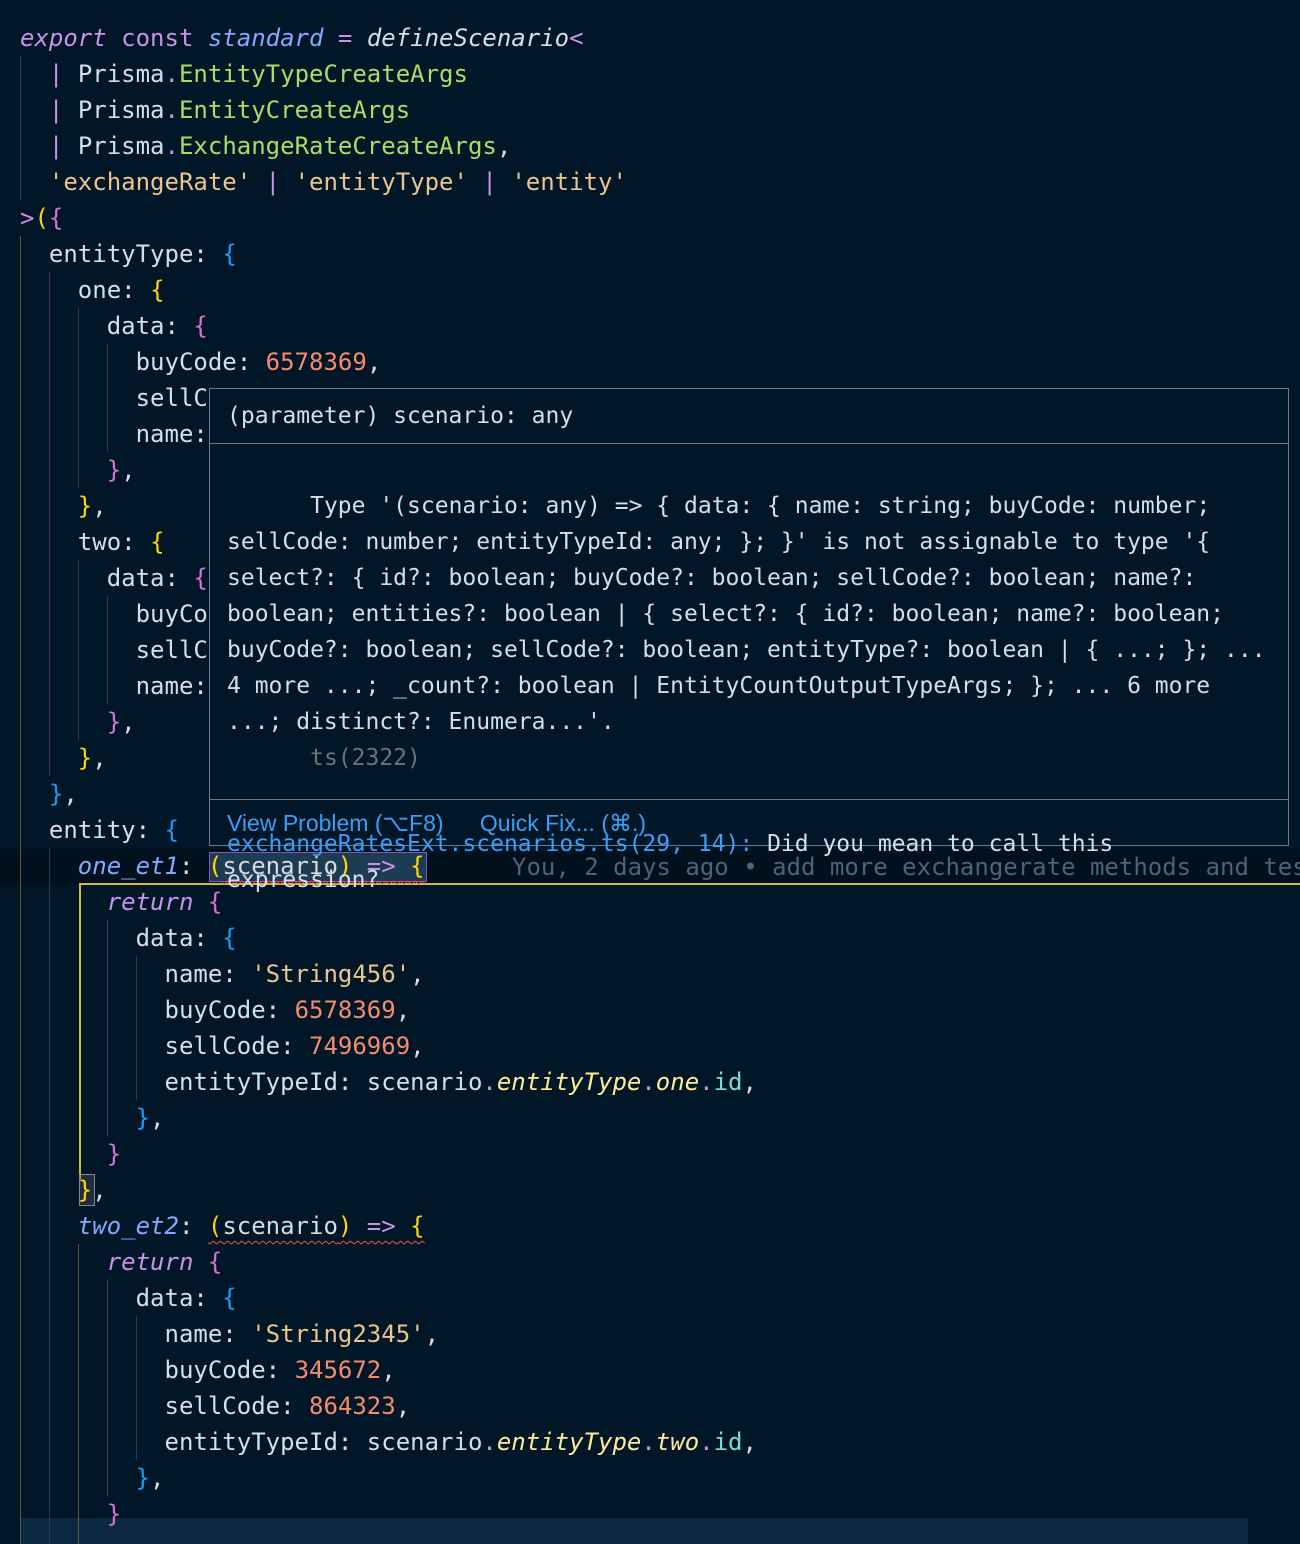  I want to click on code-token: one, so click(677, 1082).